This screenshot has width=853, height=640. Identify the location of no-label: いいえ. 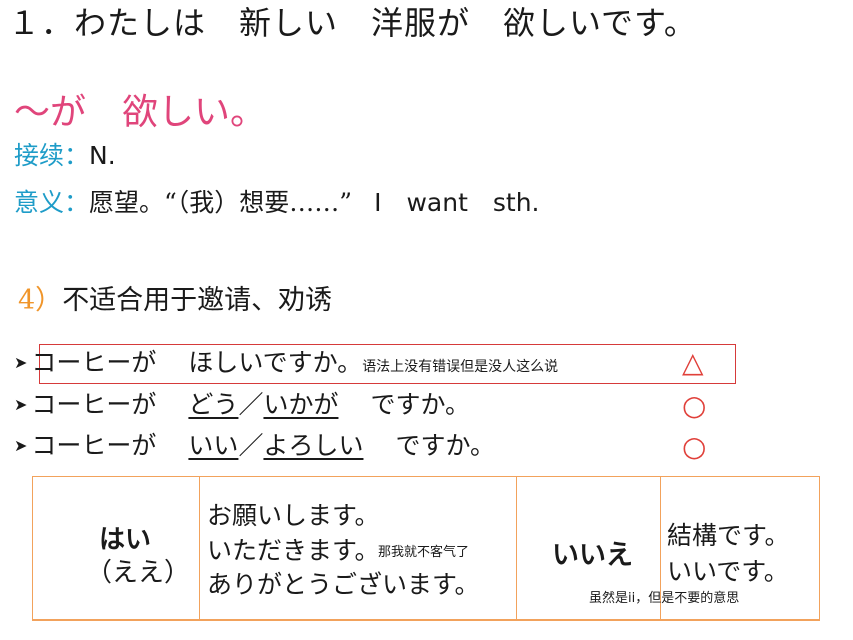
(592, 555).